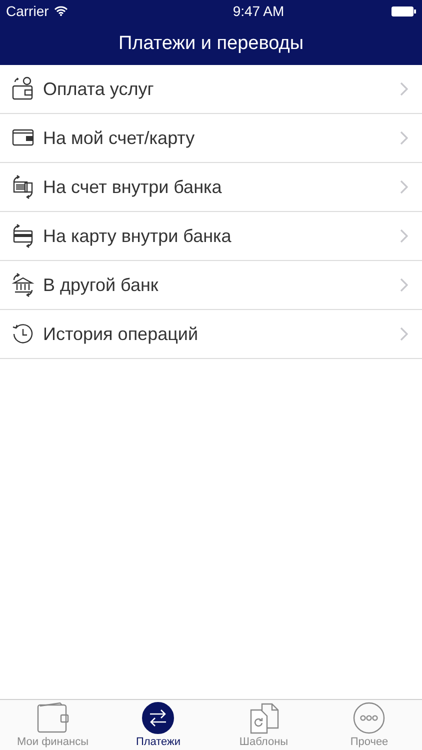  What do you see at coordinates (23, 285) in the screenshot?
I see `bank-icon` at bounding box center [23, 285].